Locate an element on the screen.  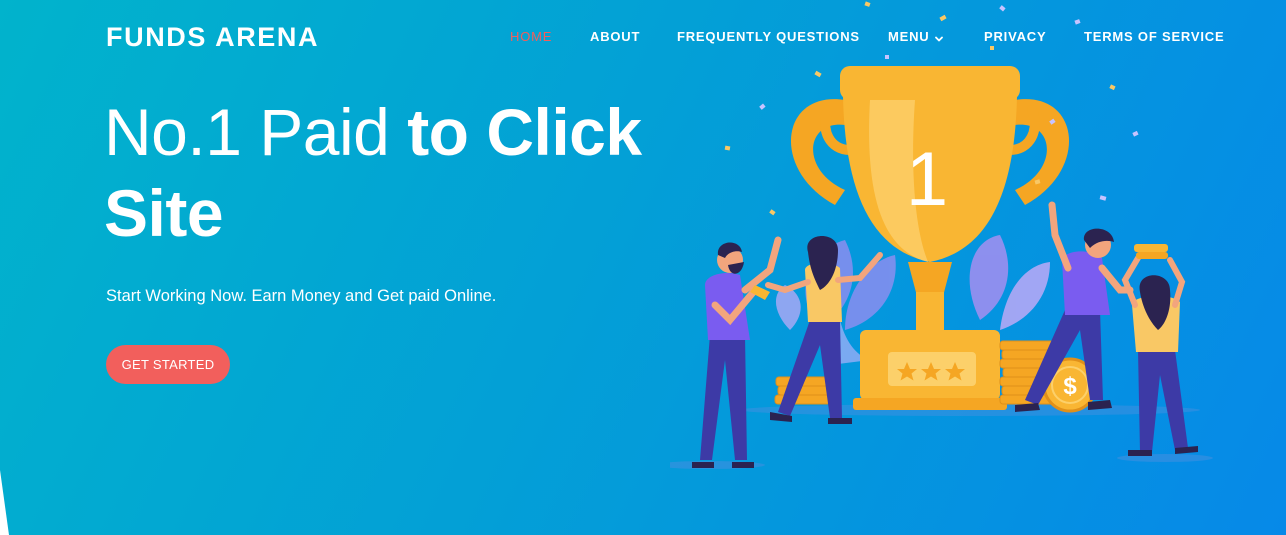
headline-light: No.1 Paid is located at coordinates (256, 132).